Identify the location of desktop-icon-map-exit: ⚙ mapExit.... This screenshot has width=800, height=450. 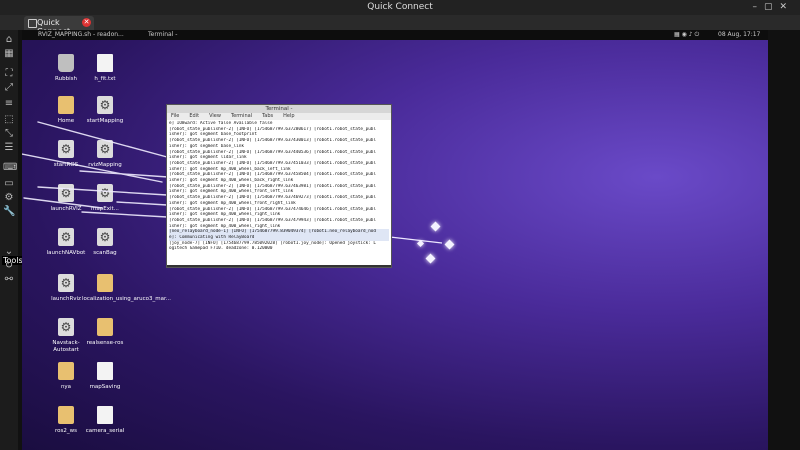
(105, 198).